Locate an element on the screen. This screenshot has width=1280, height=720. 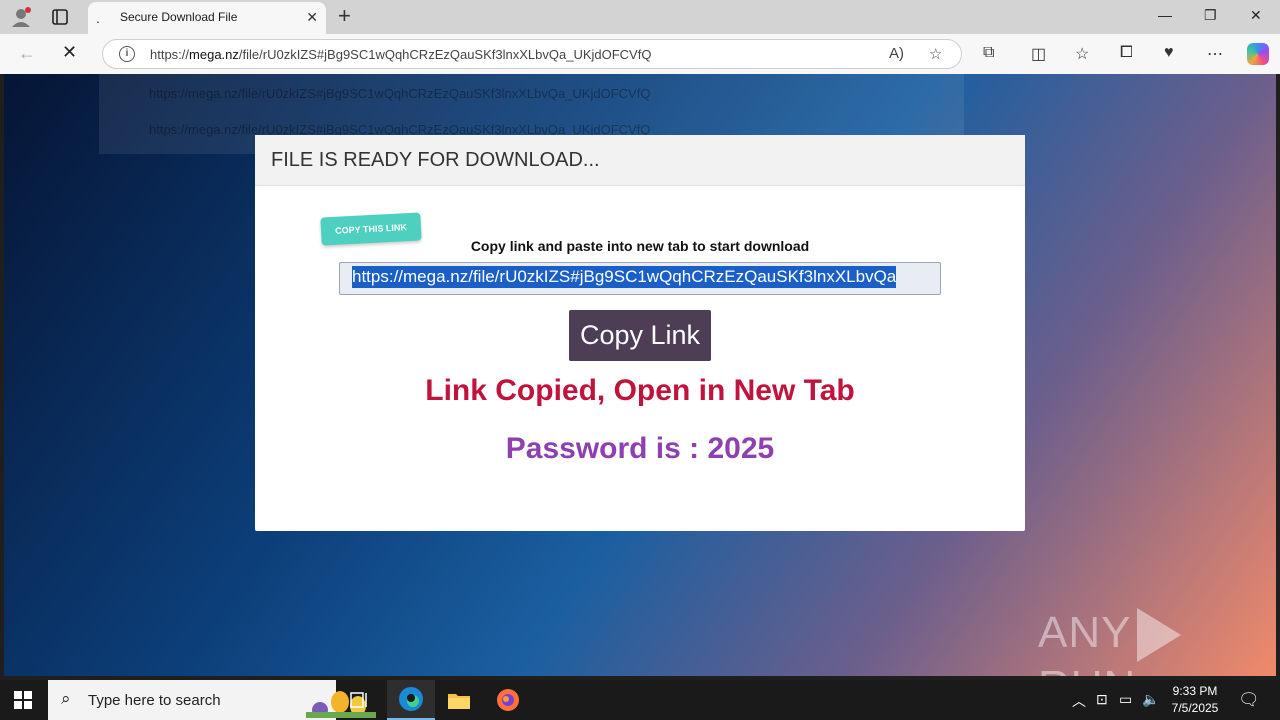
firefox-icon is located at coordinates (508, 700).